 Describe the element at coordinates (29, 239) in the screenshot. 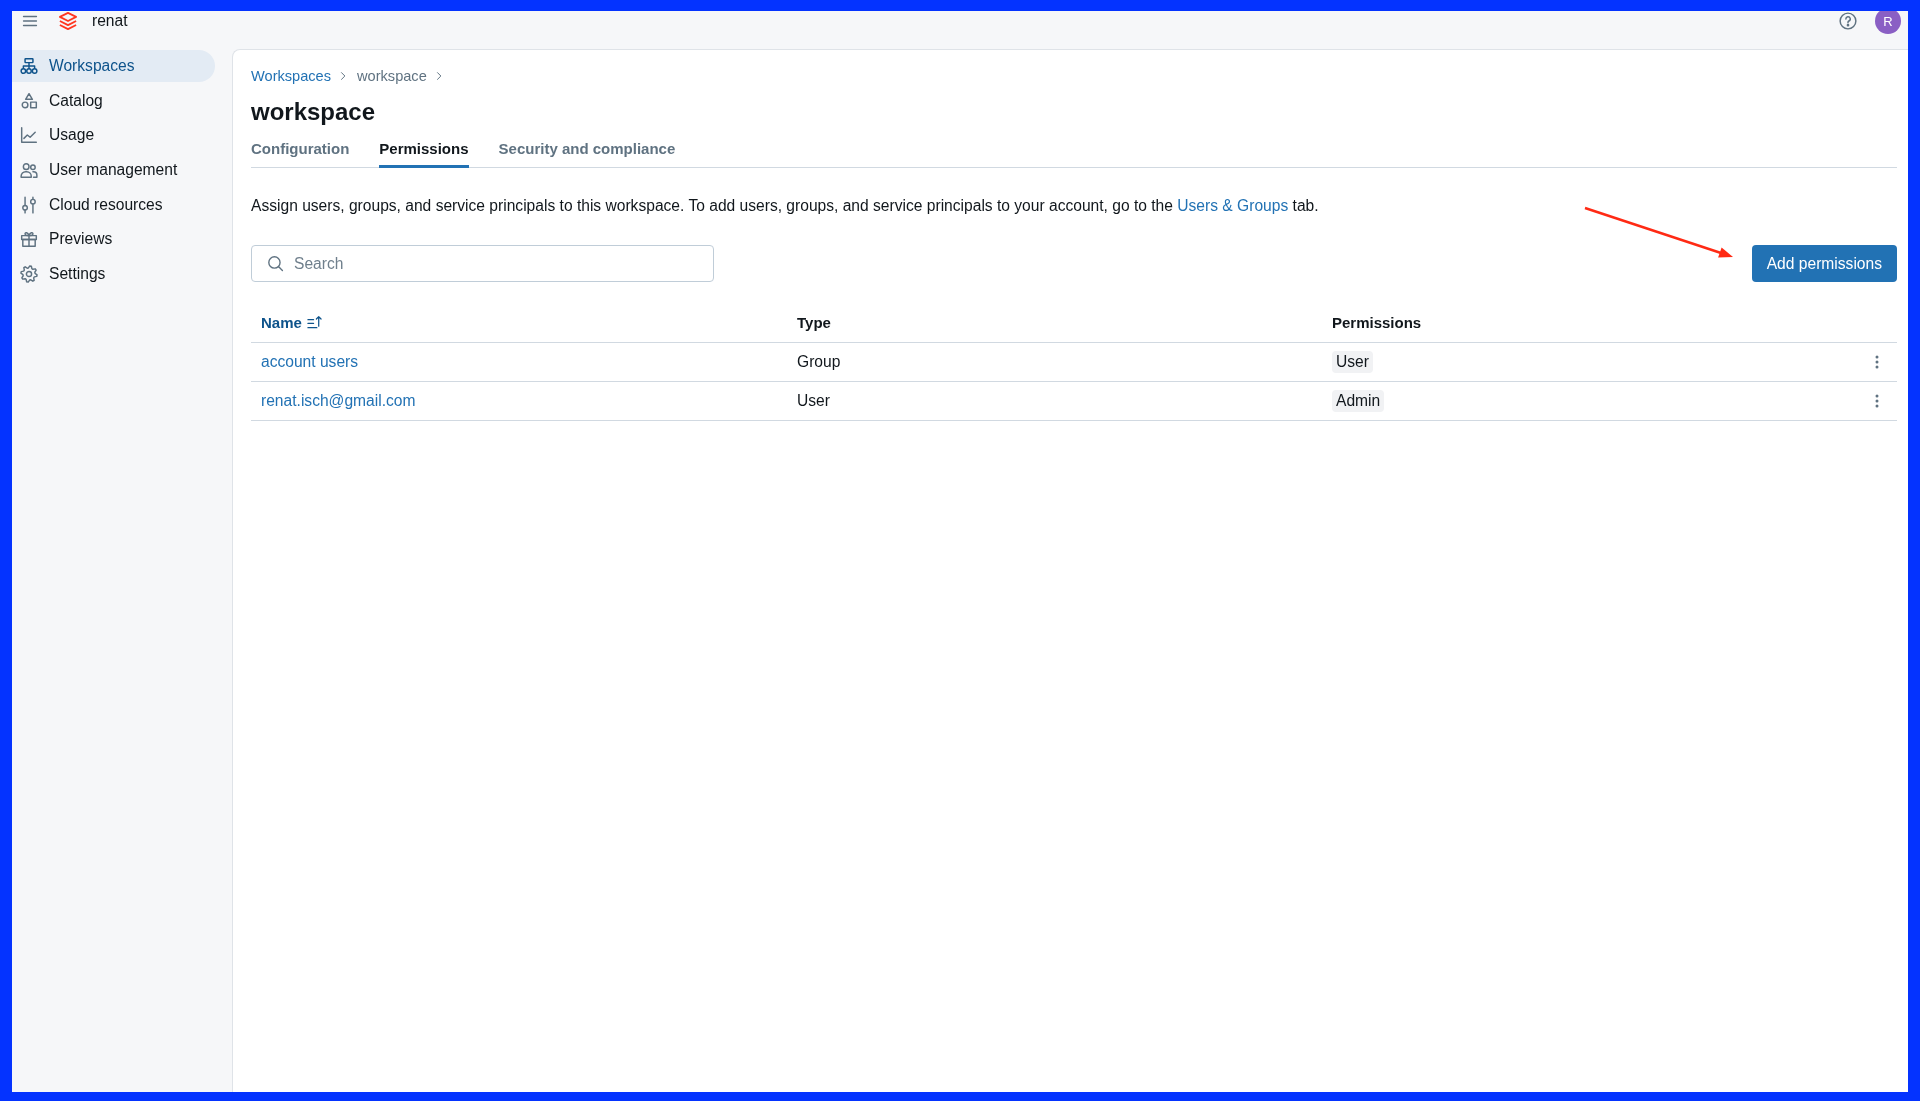

I see `gift-icon` at that location.